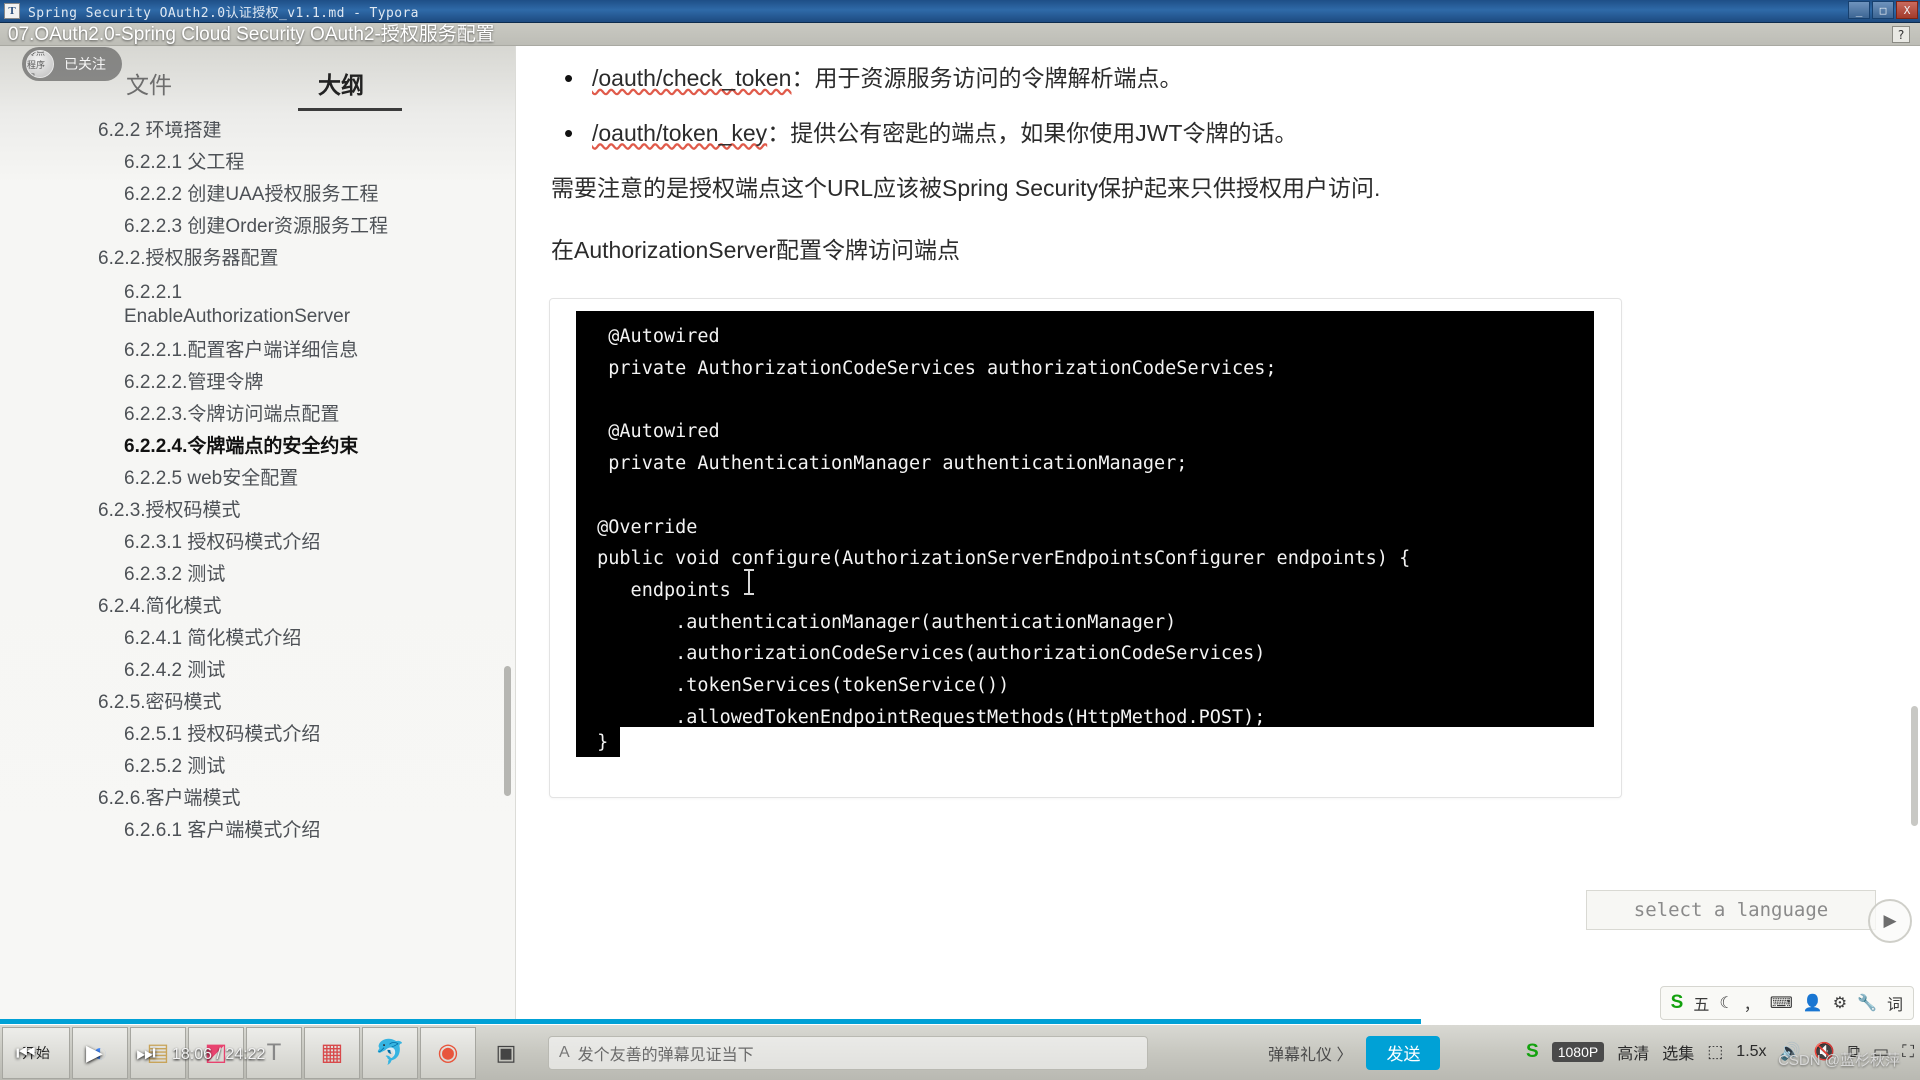 The image size is (1920, 1080). I want to click on taskbar-app-navicat: 🐬, so click(390, 1052).